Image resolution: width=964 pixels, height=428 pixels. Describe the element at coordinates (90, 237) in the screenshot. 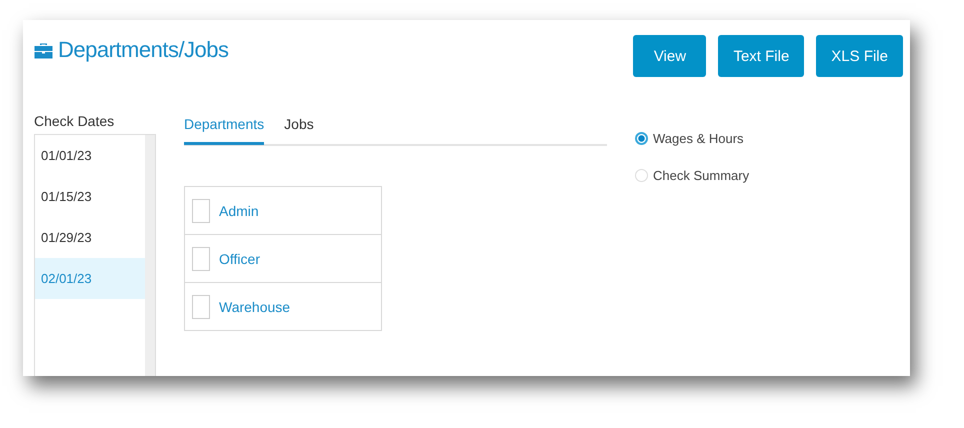

I see `date-item: 01/29/23` at that location.